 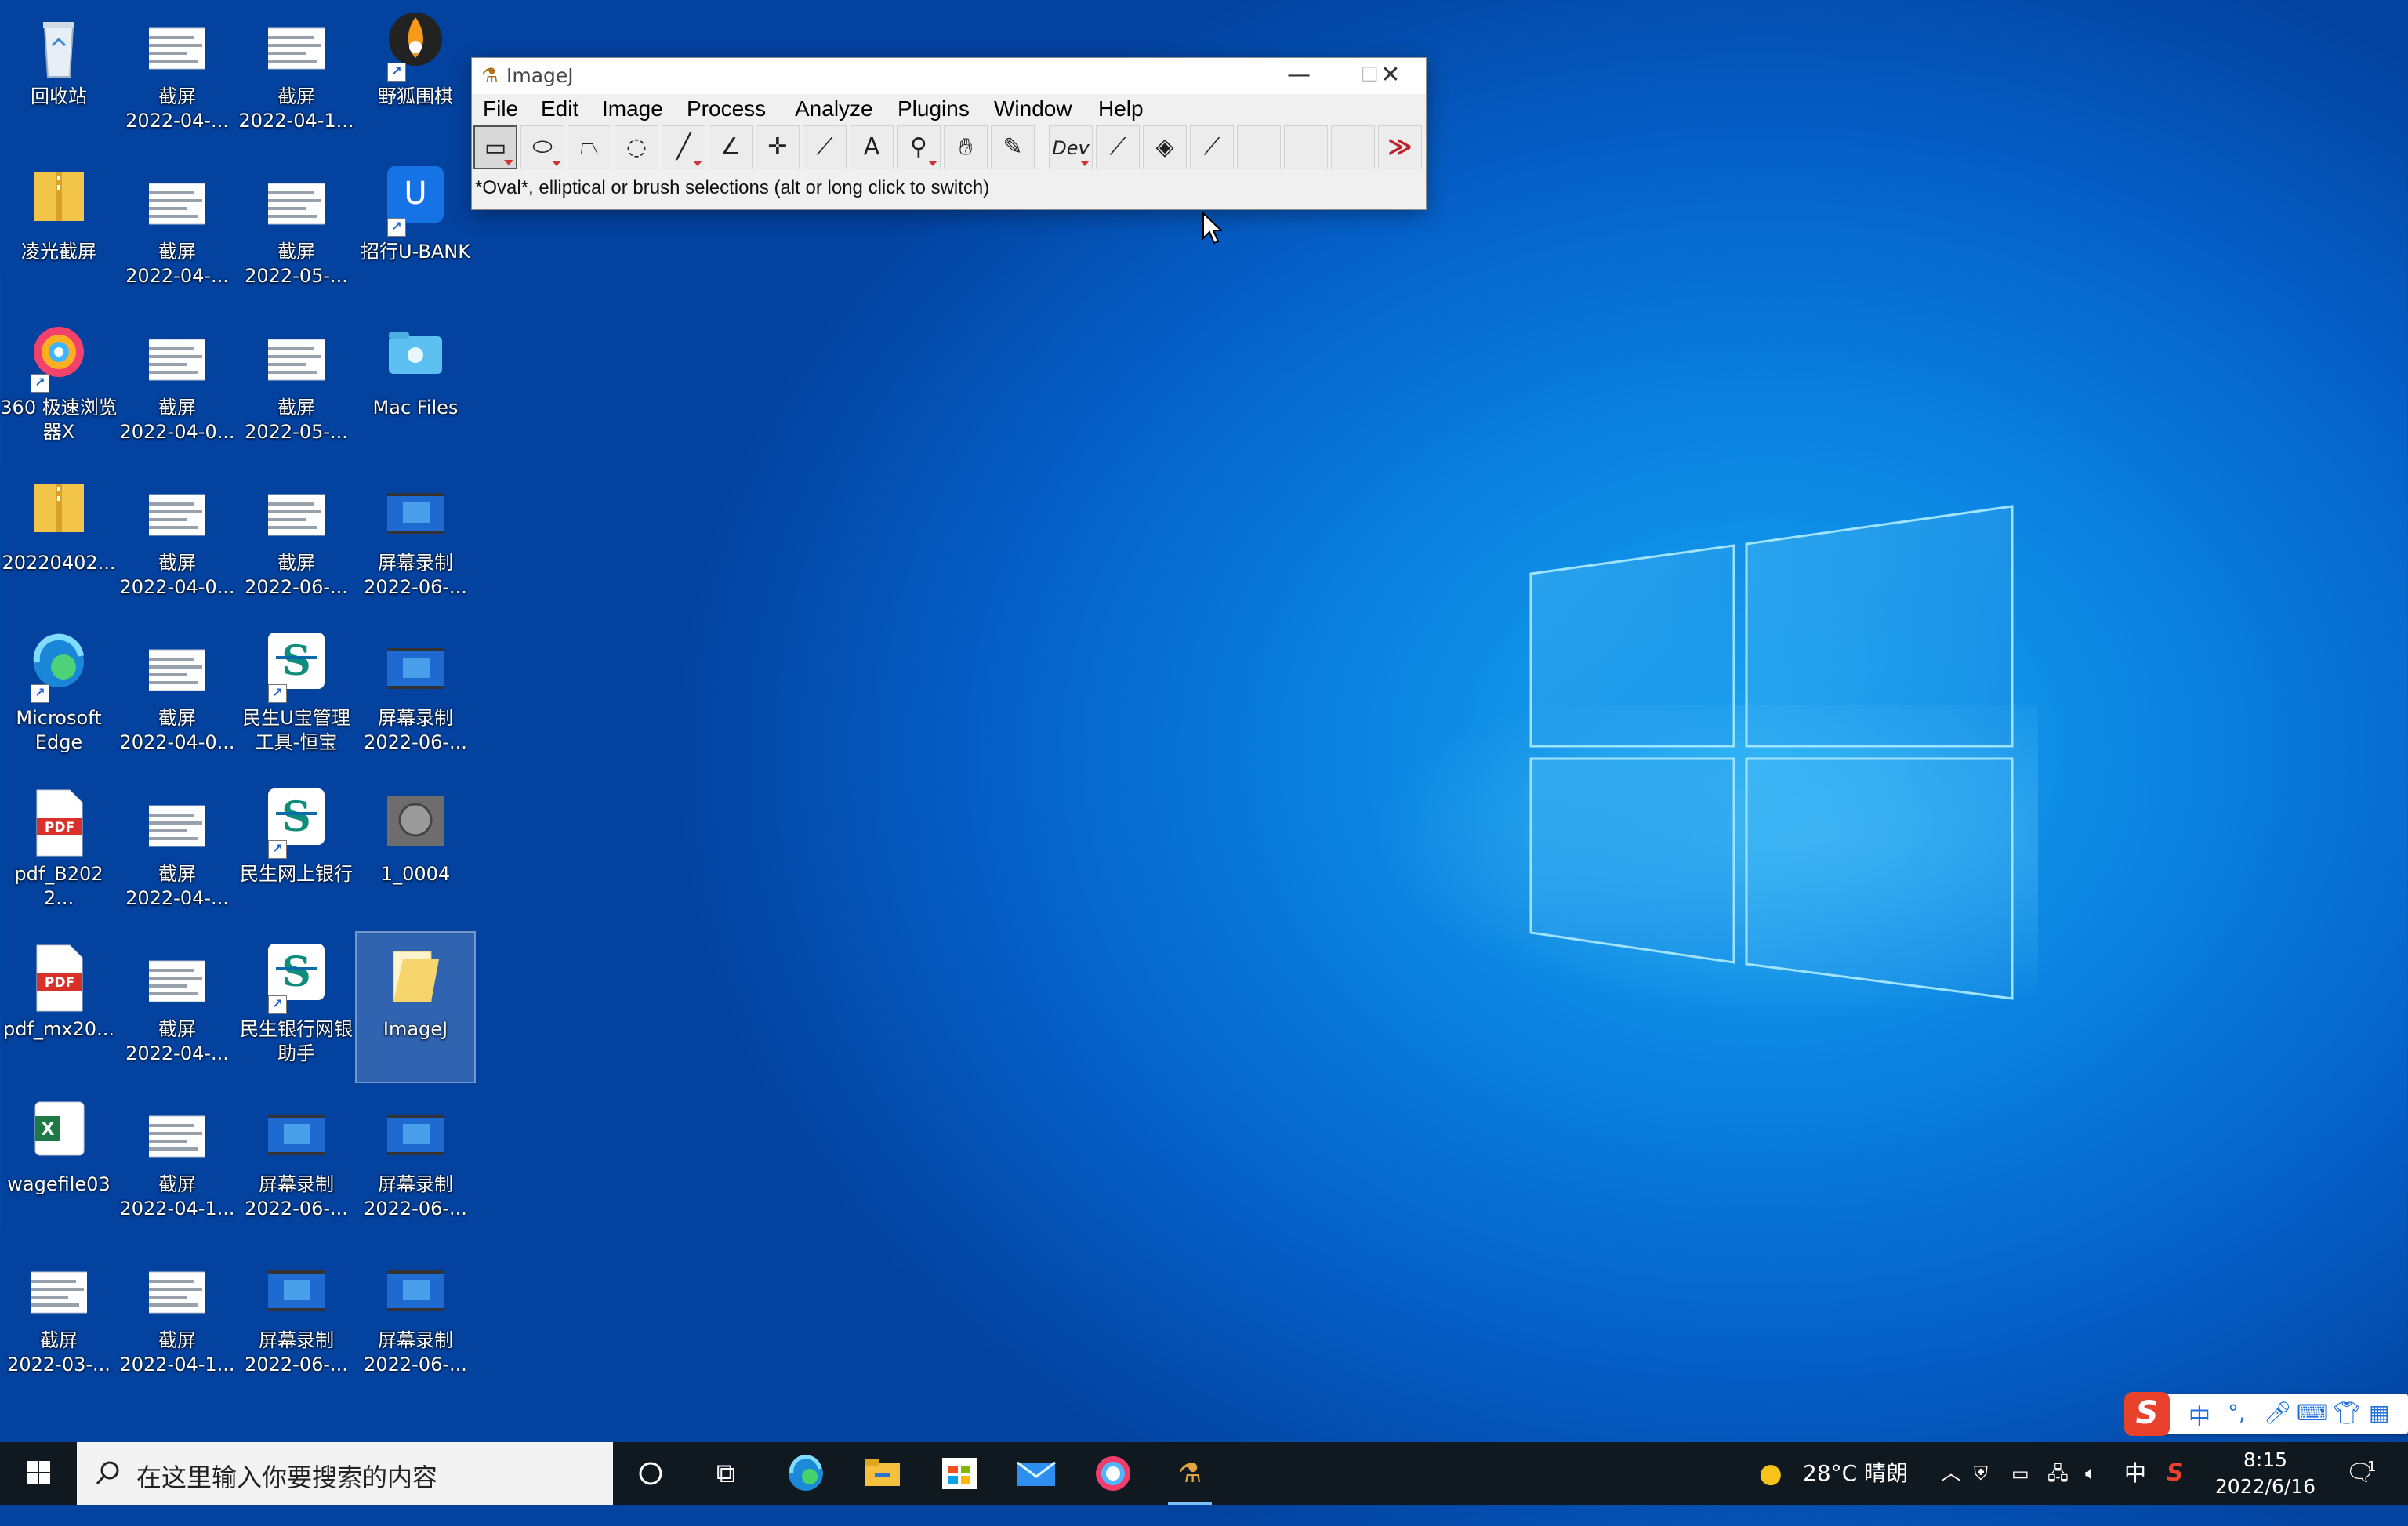 What do you see at coordinates (296, 851) in the screenshot?
I see `desktop-icon: S ↗ 民生网上银行` at bounding box center [296, 851].